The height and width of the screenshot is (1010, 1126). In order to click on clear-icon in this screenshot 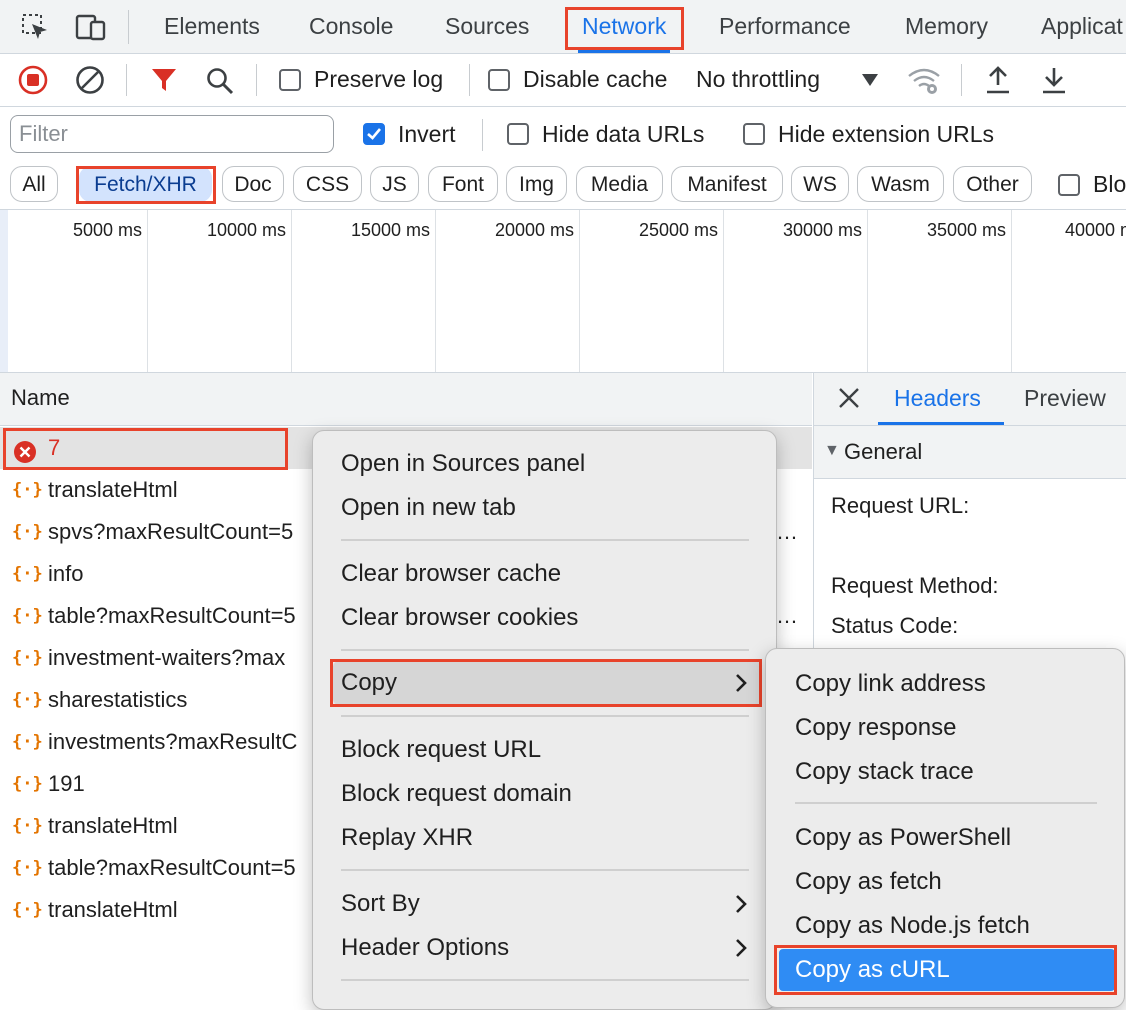, I will do `click(90, 80)`.